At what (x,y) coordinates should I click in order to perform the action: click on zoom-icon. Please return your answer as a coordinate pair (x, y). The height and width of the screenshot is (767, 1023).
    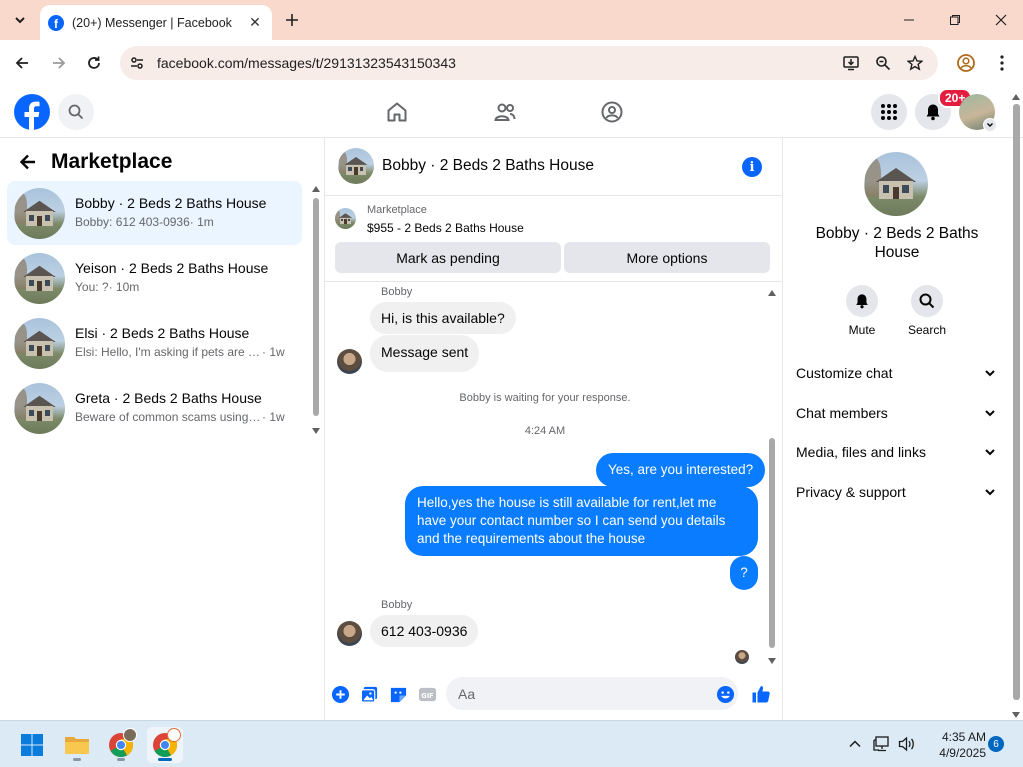
    Looking at the image, I should click on (883, 63).